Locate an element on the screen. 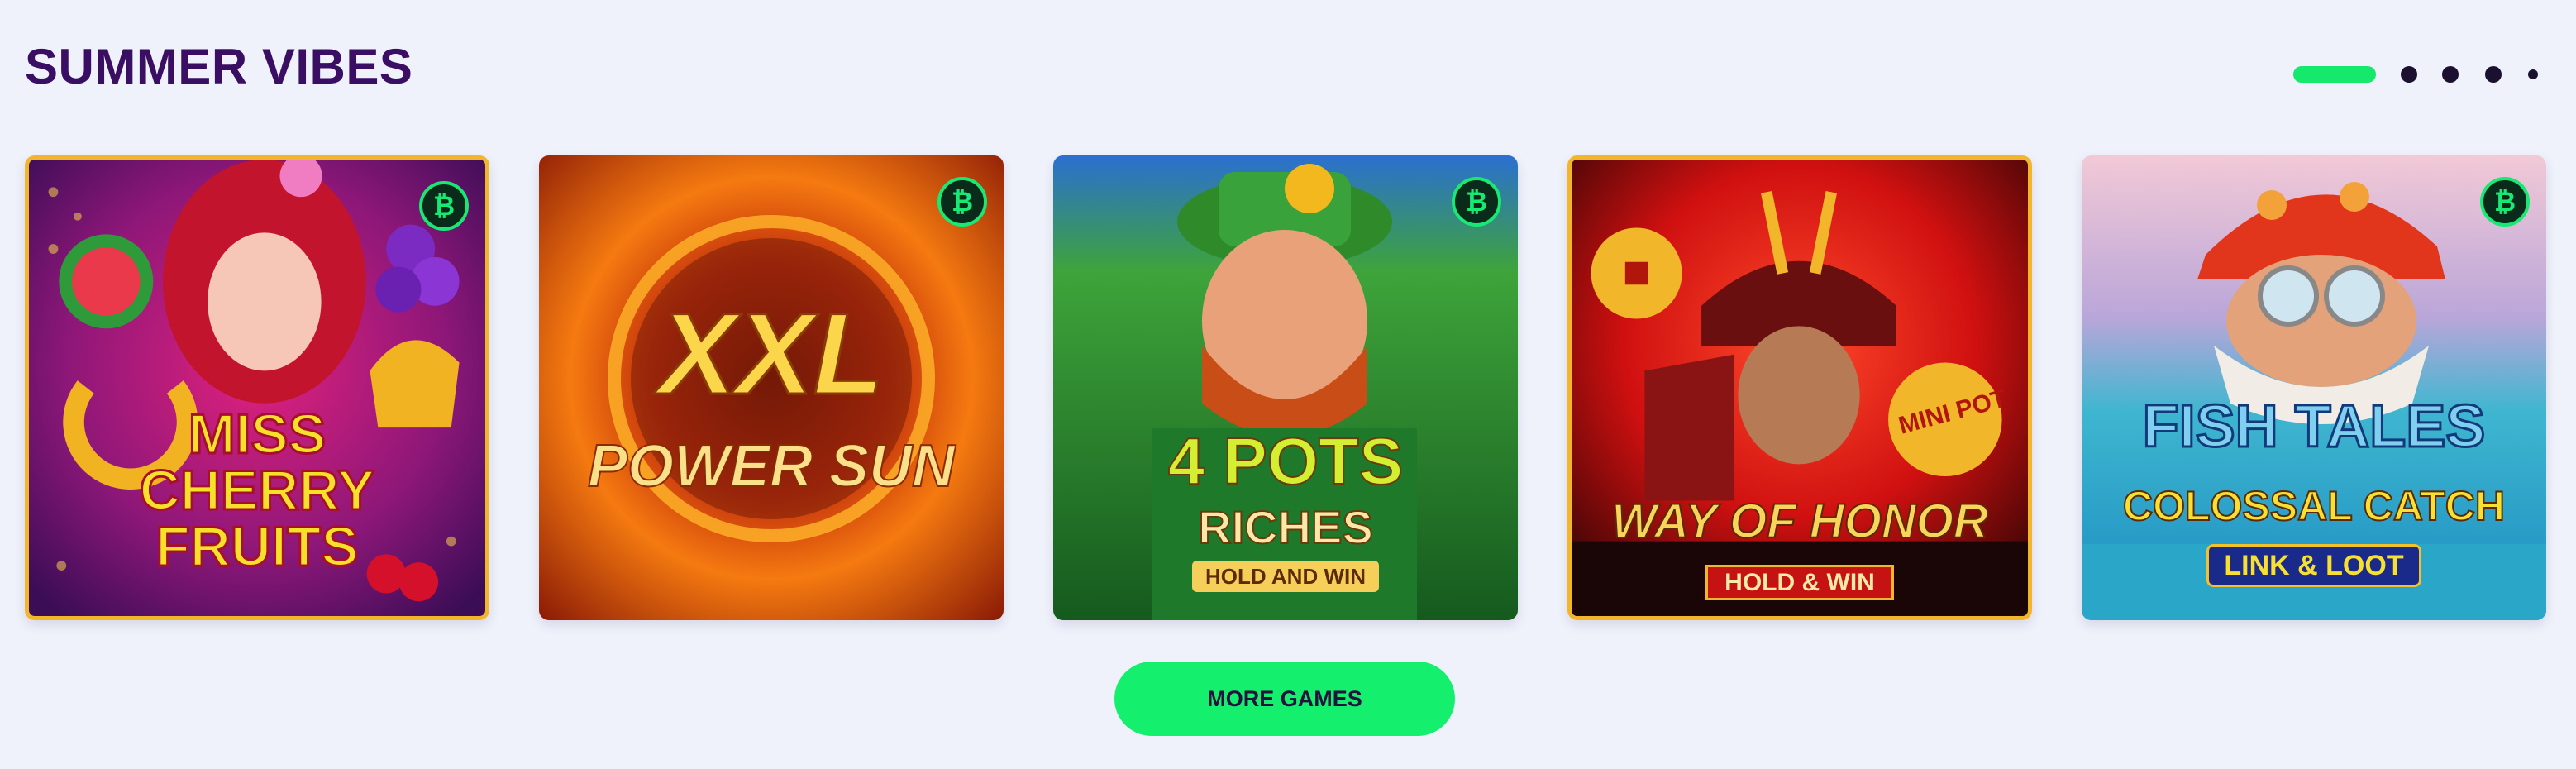 The height and width of the screenshot is (769, 2576). more-games-button: MORE GAMES is located at coordinates (1284, 699).